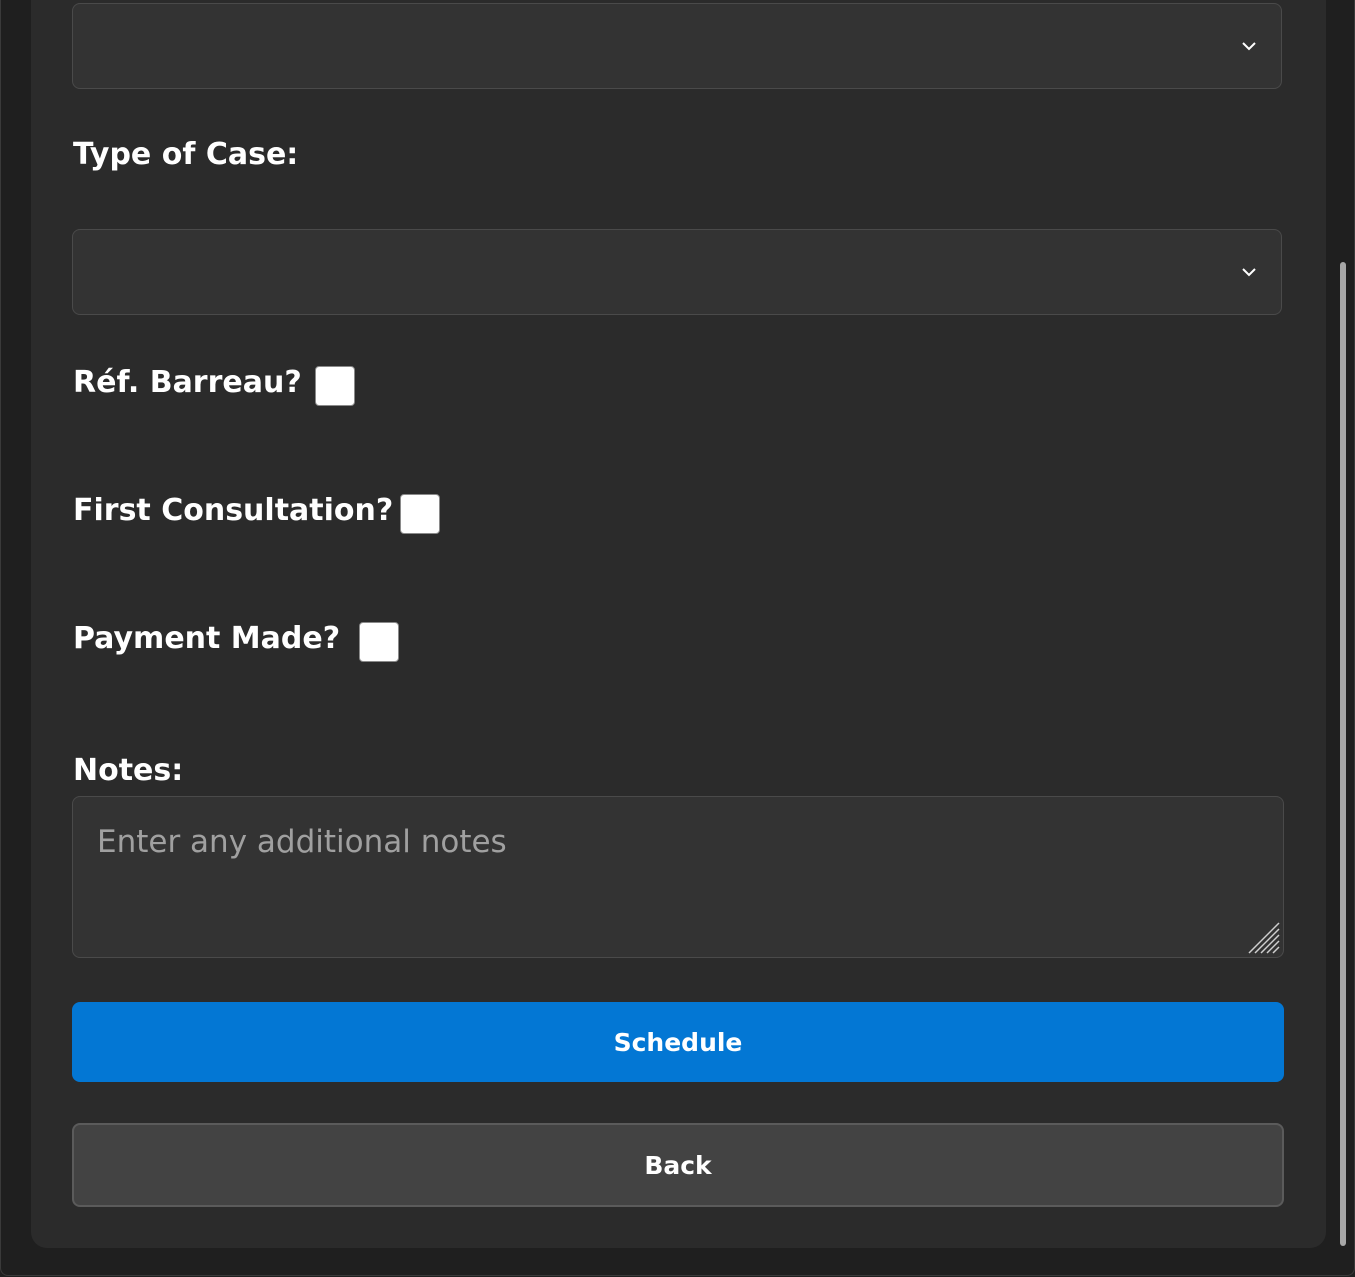 Image resolution: width=1355 pixels, height=1277 pixels. What do you see at coordinates (187, 382) in the screenshot?
I see `ref-barreau-label: Réf. Barreau?` at bounding box center [187, 382].